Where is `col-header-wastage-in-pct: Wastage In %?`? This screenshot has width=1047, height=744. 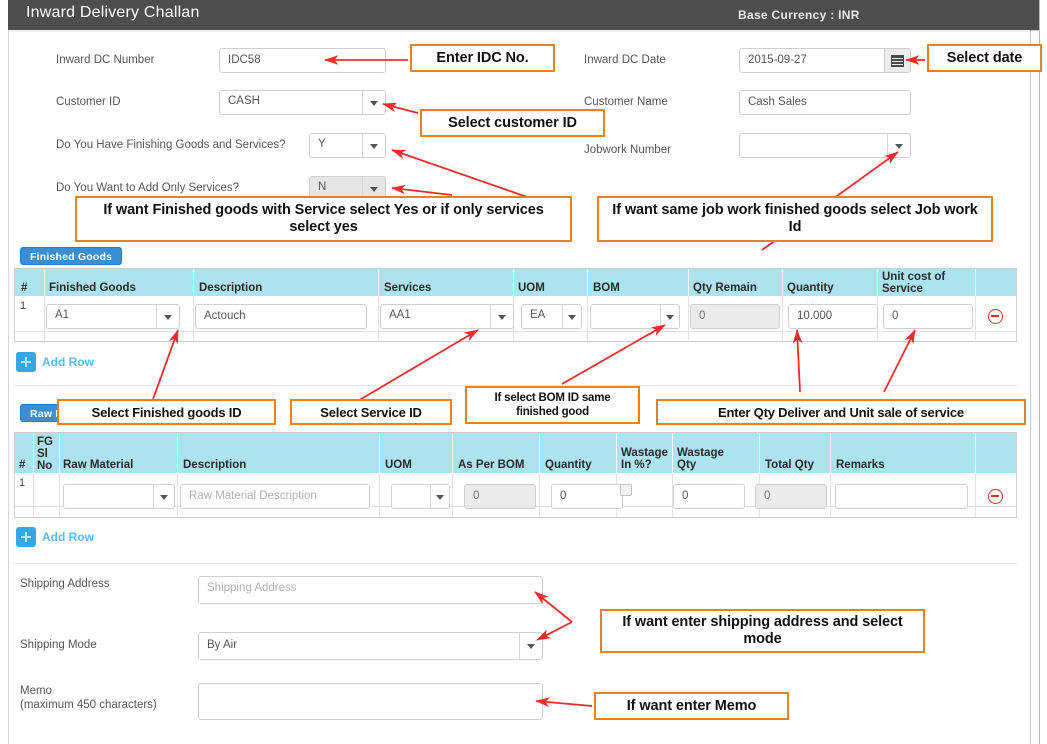
col-header-wastage-in-pct: Wastage In %? is located at coordinates (644, 459).